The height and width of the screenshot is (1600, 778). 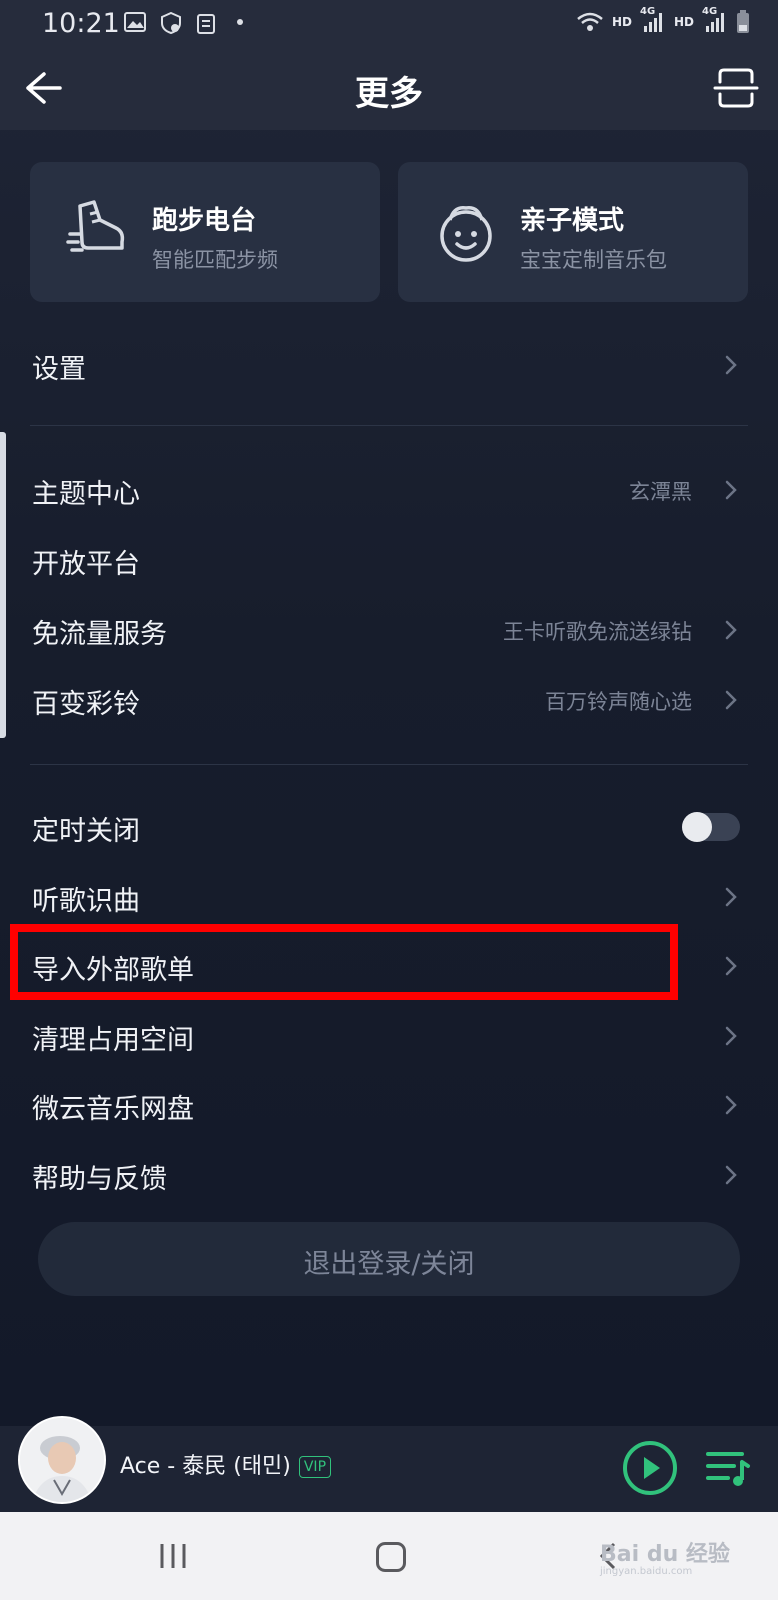 What do you see at coordinates (99, 1179) in the screenshot?
I see `help-feedback-label: 帮助与反馈` at bounding box center [99, 1179].